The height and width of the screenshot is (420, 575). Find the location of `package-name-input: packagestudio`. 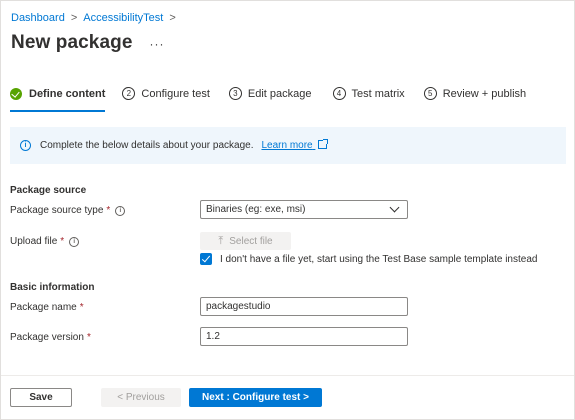

package-name-input: packagestudio is located at coordinates (304, 306).